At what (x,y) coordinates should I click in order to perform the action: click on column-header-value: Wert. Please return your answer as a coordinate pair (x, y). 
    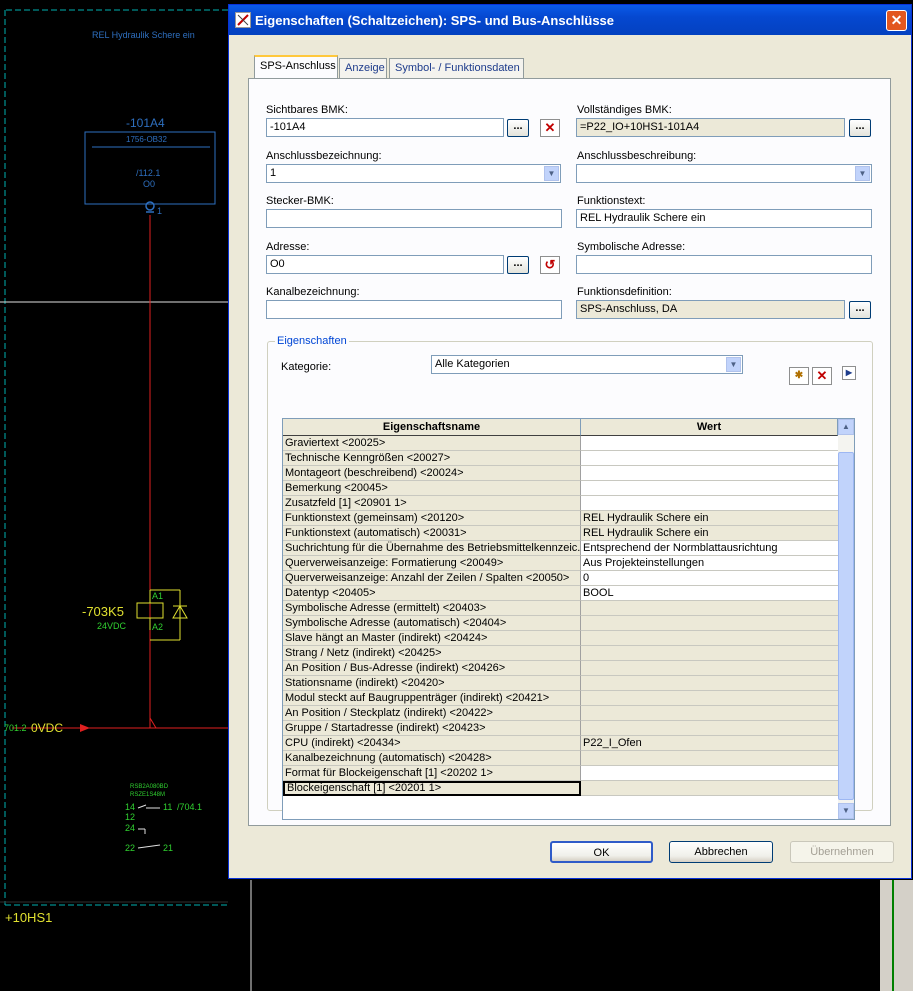
    Looking at the image, I should click on (709, 427).